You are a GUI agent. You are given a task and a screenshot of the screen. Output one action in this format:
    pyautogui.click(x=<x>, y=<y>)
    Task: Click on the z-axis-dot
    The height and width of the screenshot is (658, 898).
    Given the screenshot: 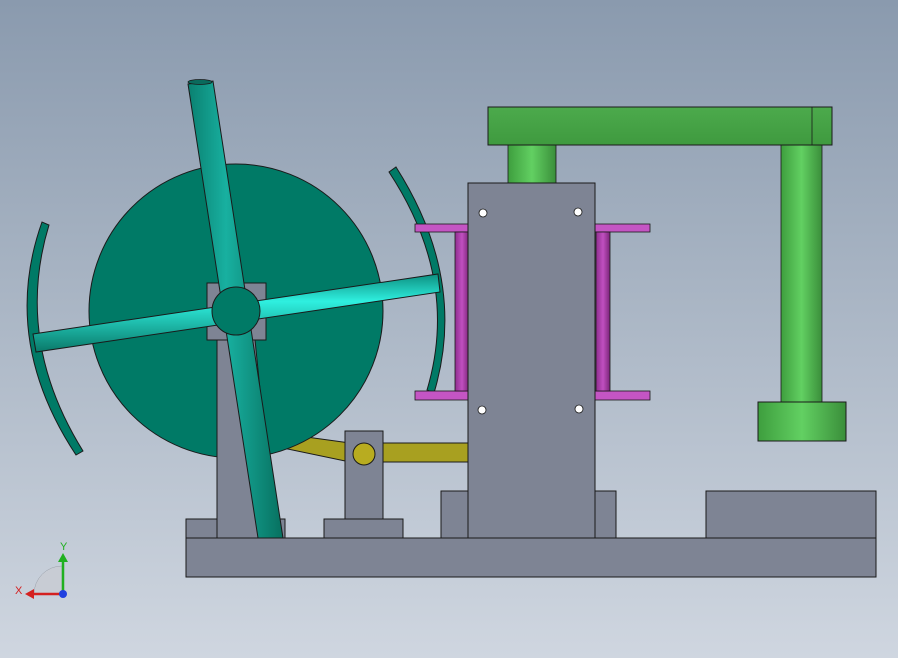 What is the action you would take?
    pyautogui.click(x=63, y=594)
    